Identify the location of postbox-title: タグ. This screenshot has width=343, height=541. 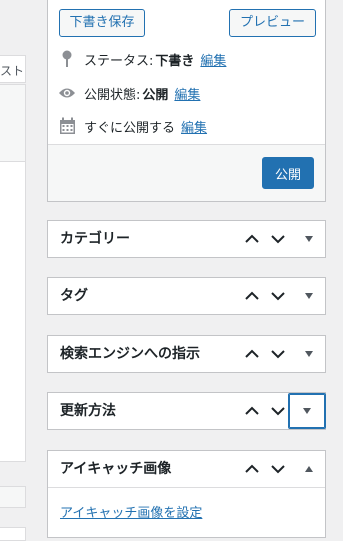
(74, 296).